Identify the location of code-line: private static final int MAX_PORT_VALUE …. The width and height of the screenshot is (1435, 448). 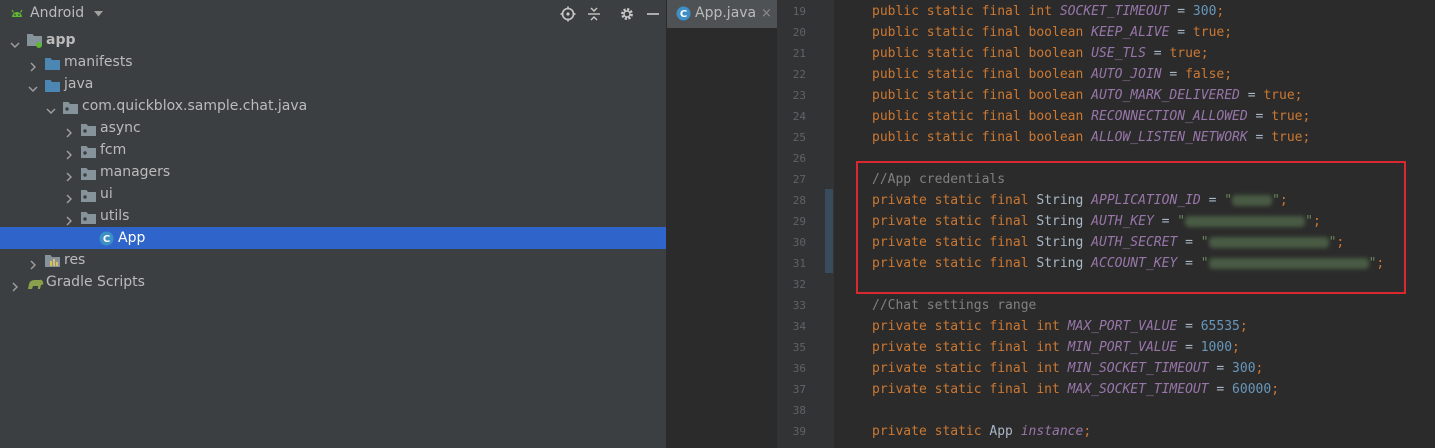
(1060, 326).